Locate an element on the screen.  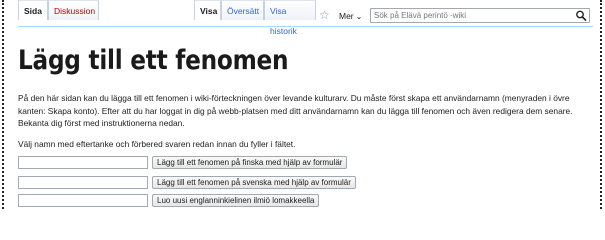
name-input-english is located at coordinates (83, 200).